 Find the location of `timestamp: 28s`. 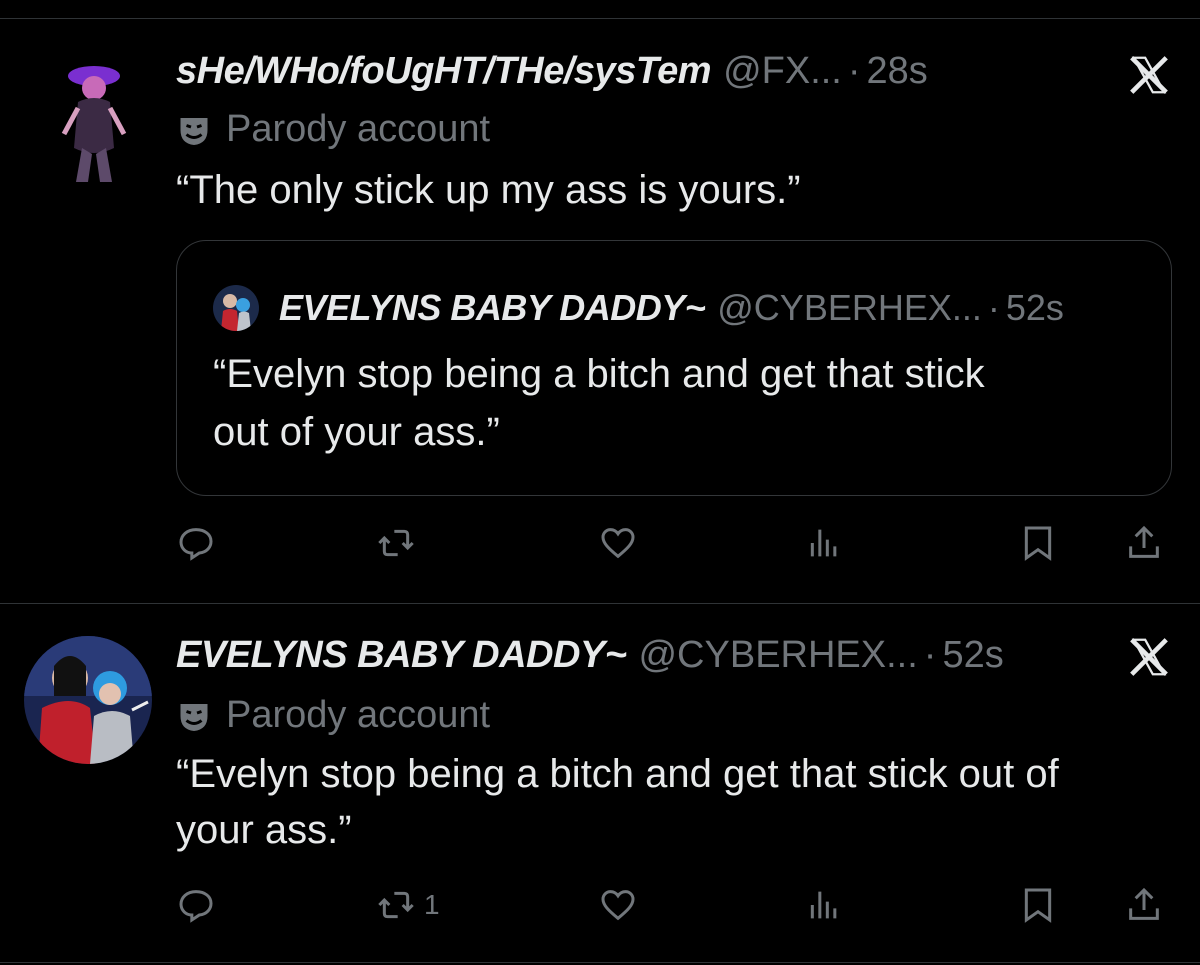

timestamp: 28s is located at coordinates (897, 71).